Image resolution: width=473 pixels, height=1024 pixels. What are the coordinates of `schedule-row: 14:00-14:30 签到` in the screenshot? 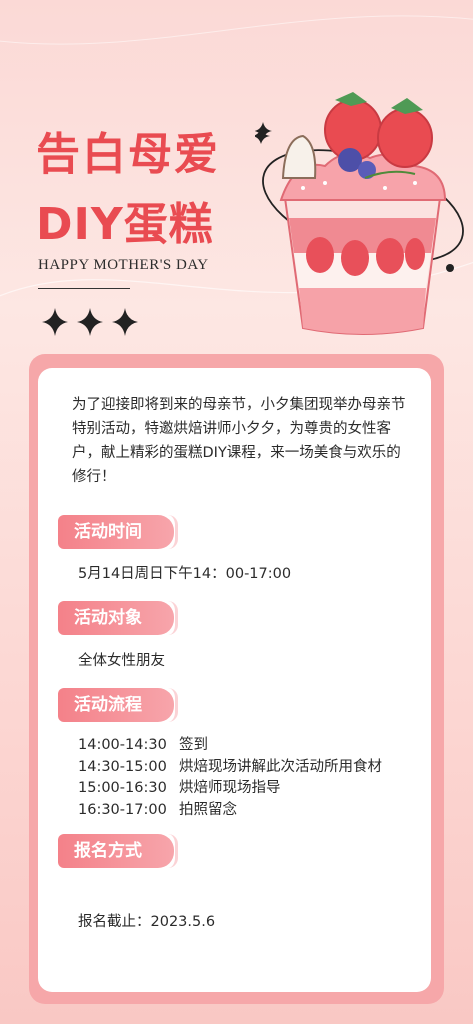 It's located at (230, 746).